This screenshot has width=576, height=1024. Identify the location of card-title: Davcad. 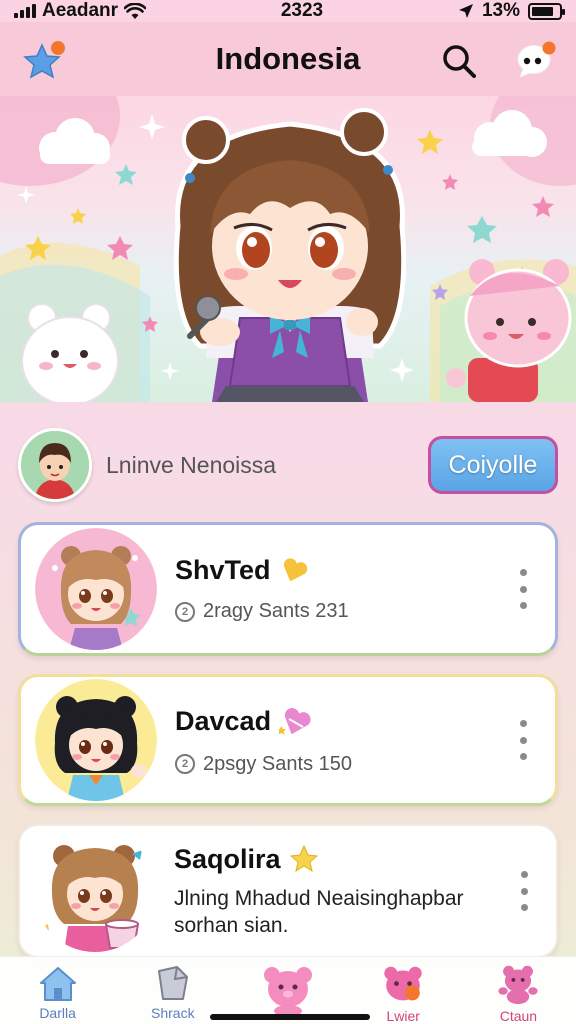
(343, 722).